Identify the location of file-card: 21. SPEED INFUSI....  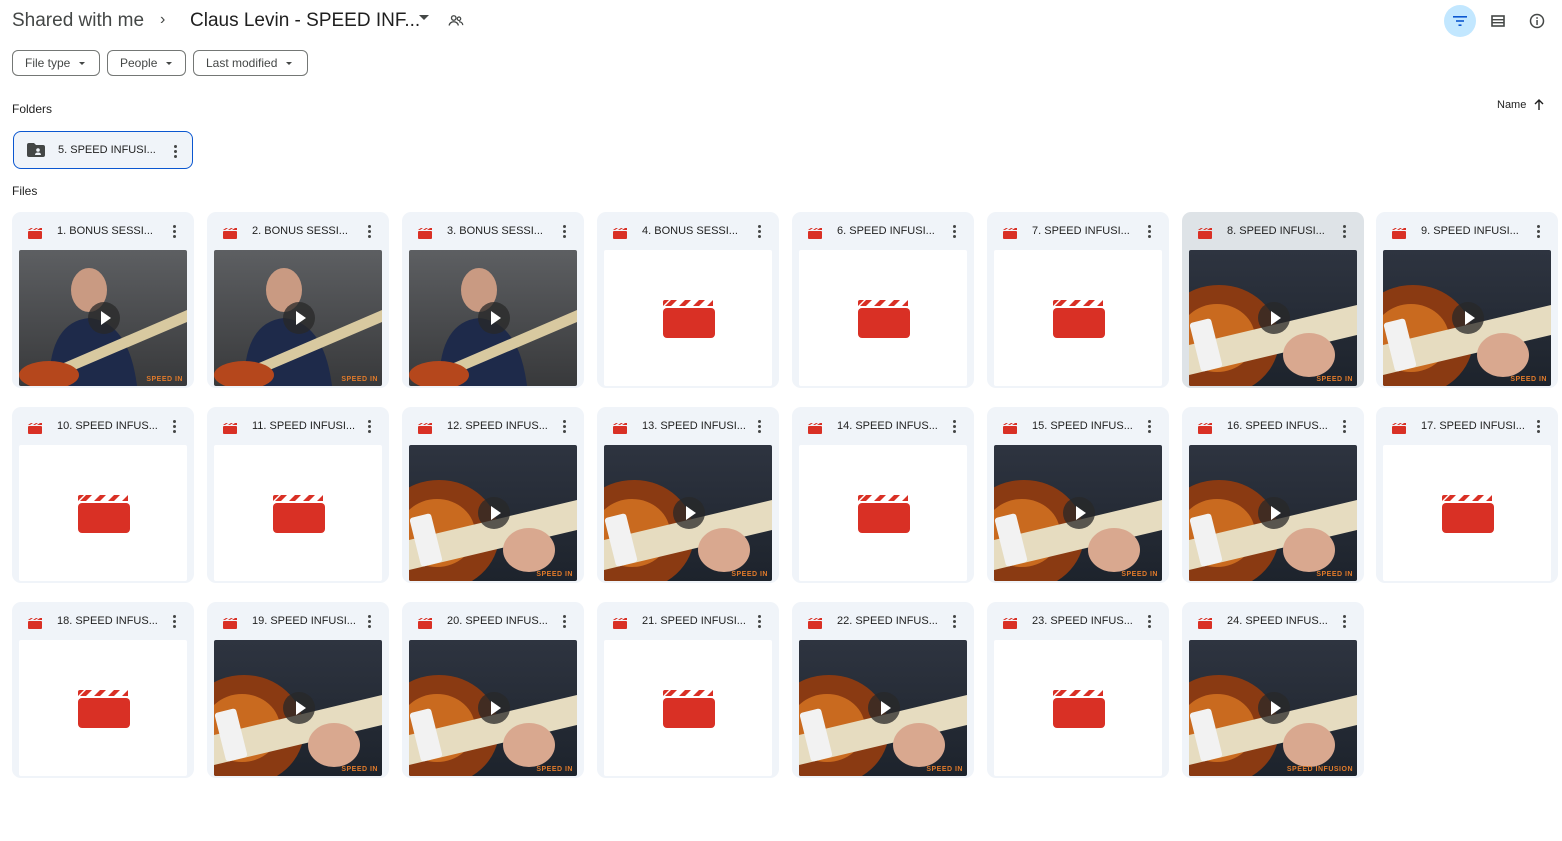
(688, 690).